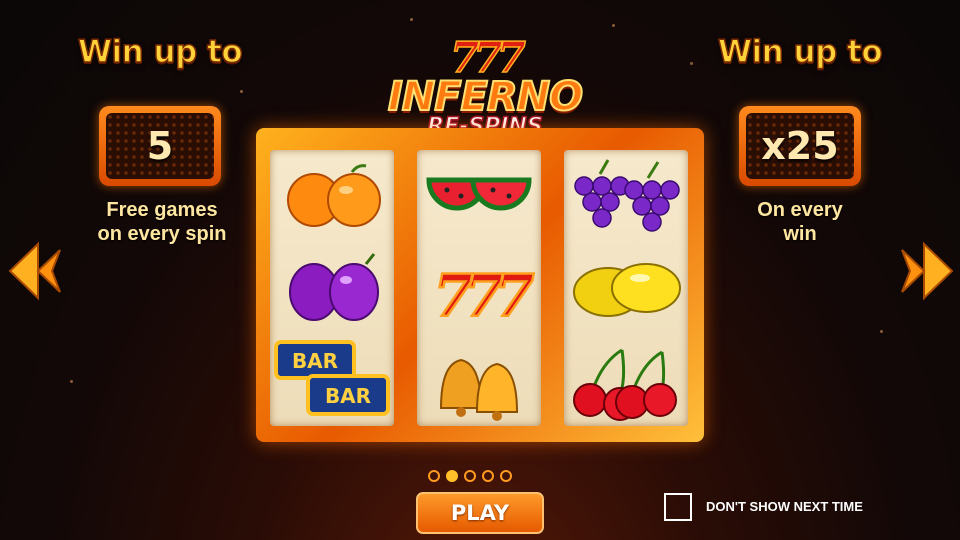 The image size is (960, 540). I want to click on bar-icon: BAR BAR, so click(332, 378).